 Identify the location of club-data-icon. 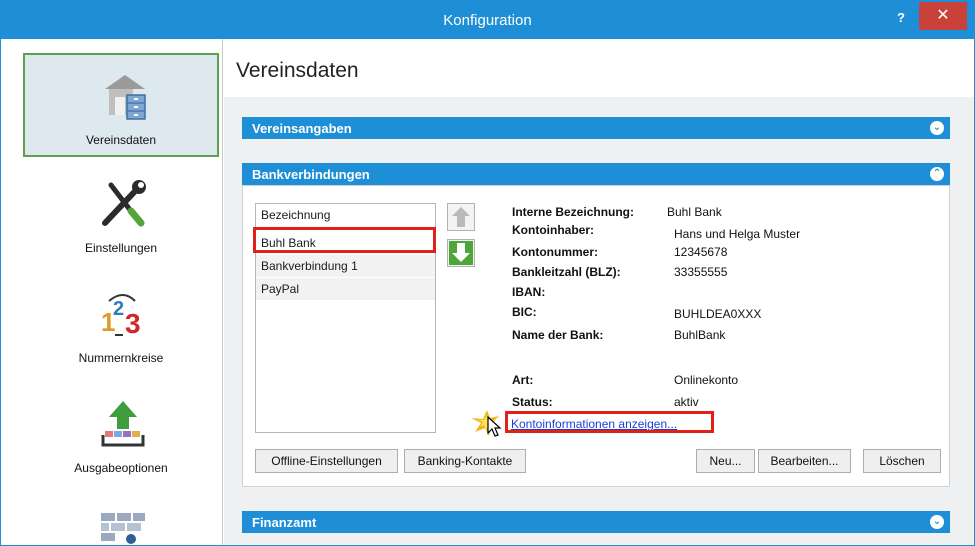
(125, 97).